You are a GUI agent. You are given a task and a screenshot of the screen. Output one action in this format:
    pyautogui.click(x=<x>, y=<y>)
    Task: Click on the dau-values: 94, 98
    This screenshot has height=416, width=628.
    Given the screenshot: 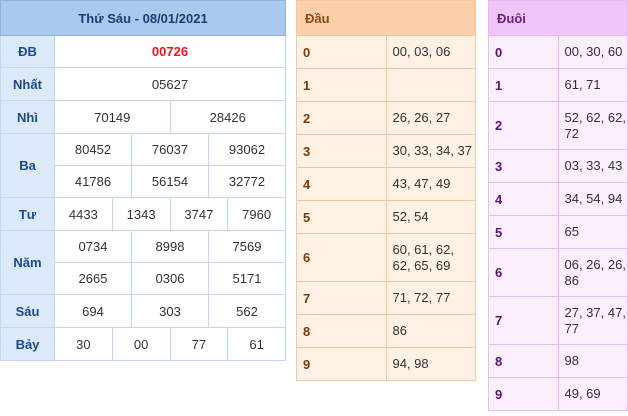 What is the action you would take?
    pyautogui.click(x=430, y=364)
    